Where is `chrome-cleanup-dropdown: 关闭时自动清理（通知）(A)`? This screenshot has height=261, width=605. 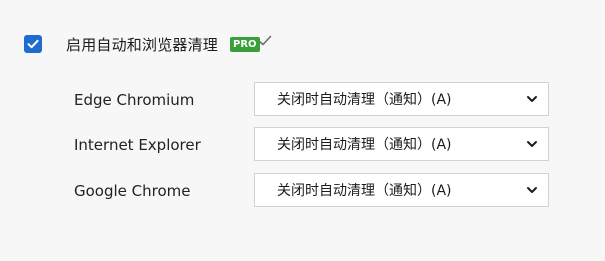
chrome-cleanup-dropdown: 关闭时自动清理（通知）(A) is located at coordinates (401, 190).